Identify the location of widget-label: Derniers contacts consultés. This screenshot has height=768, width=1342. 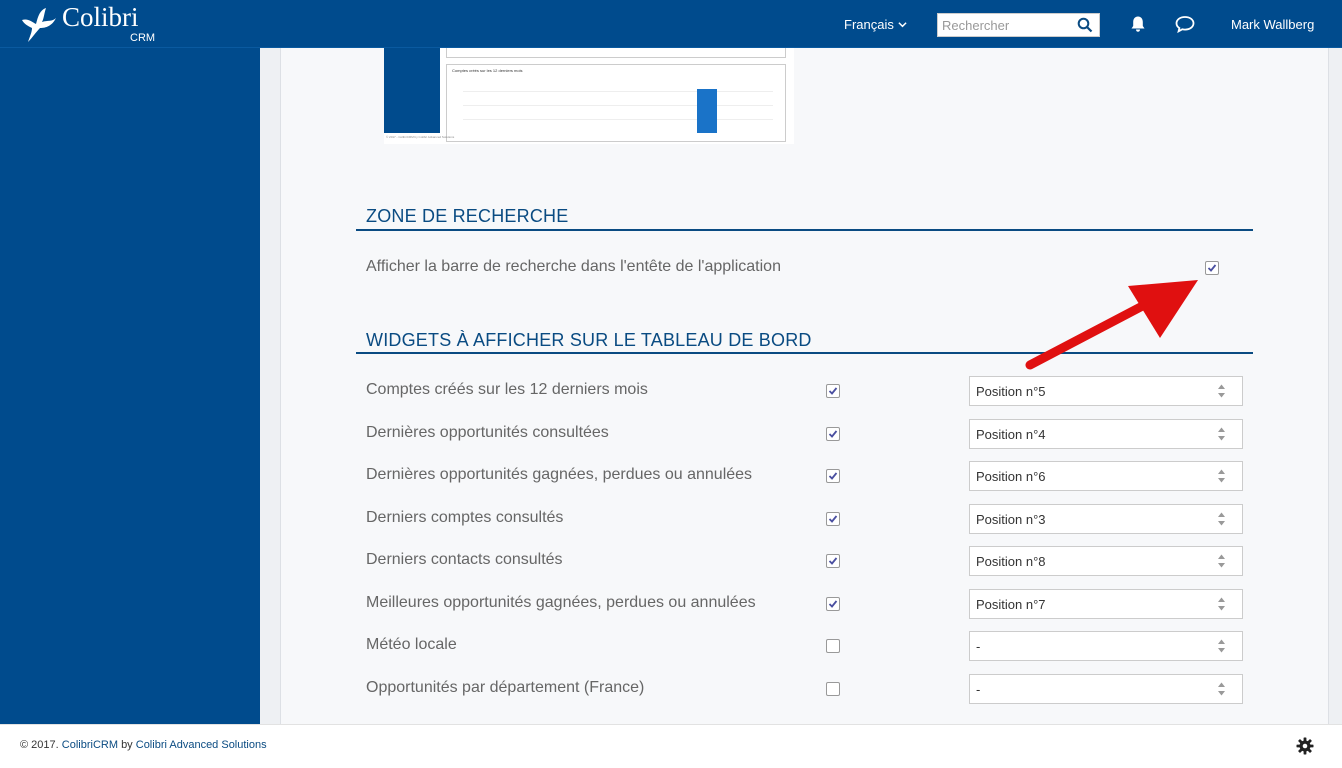
(464, 559).